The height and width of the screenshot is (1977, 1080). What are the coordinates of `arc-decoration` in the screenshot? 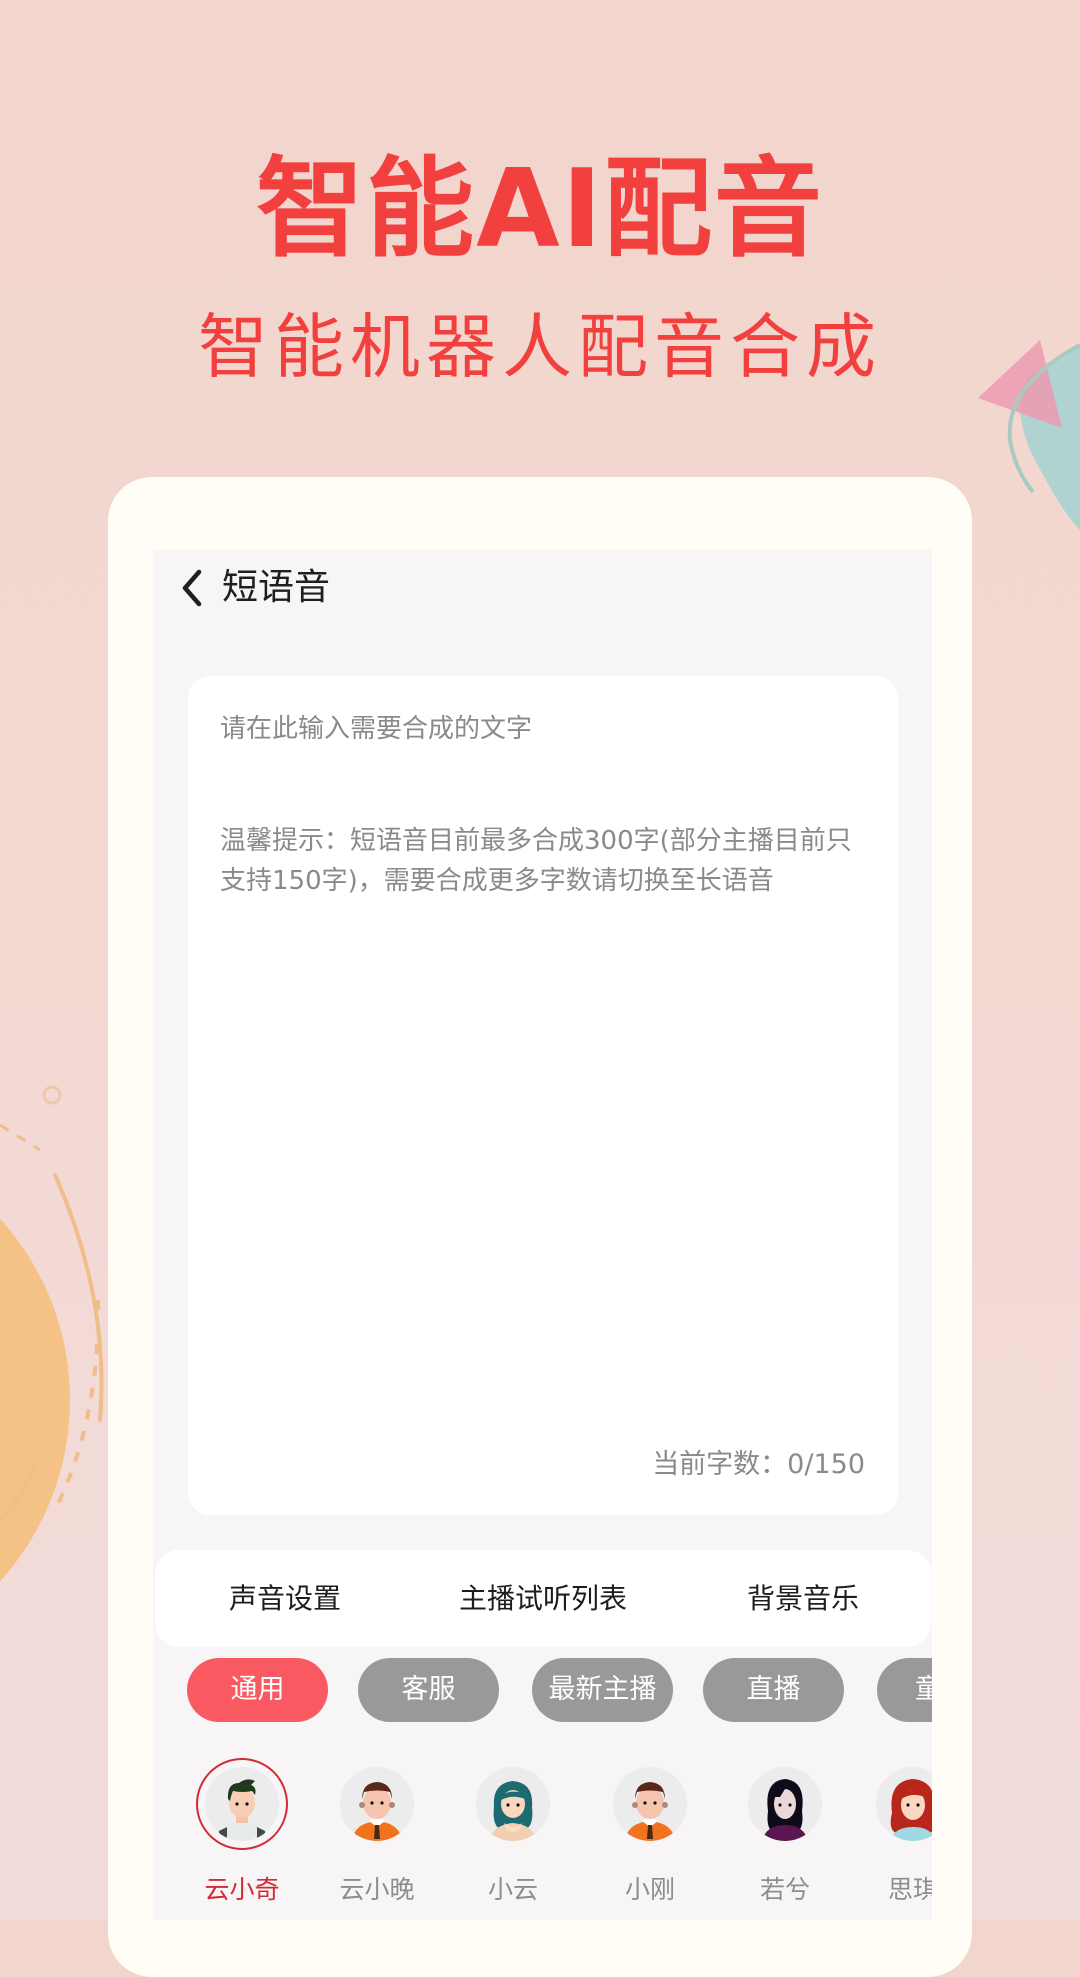 It's located at (78, 1297).